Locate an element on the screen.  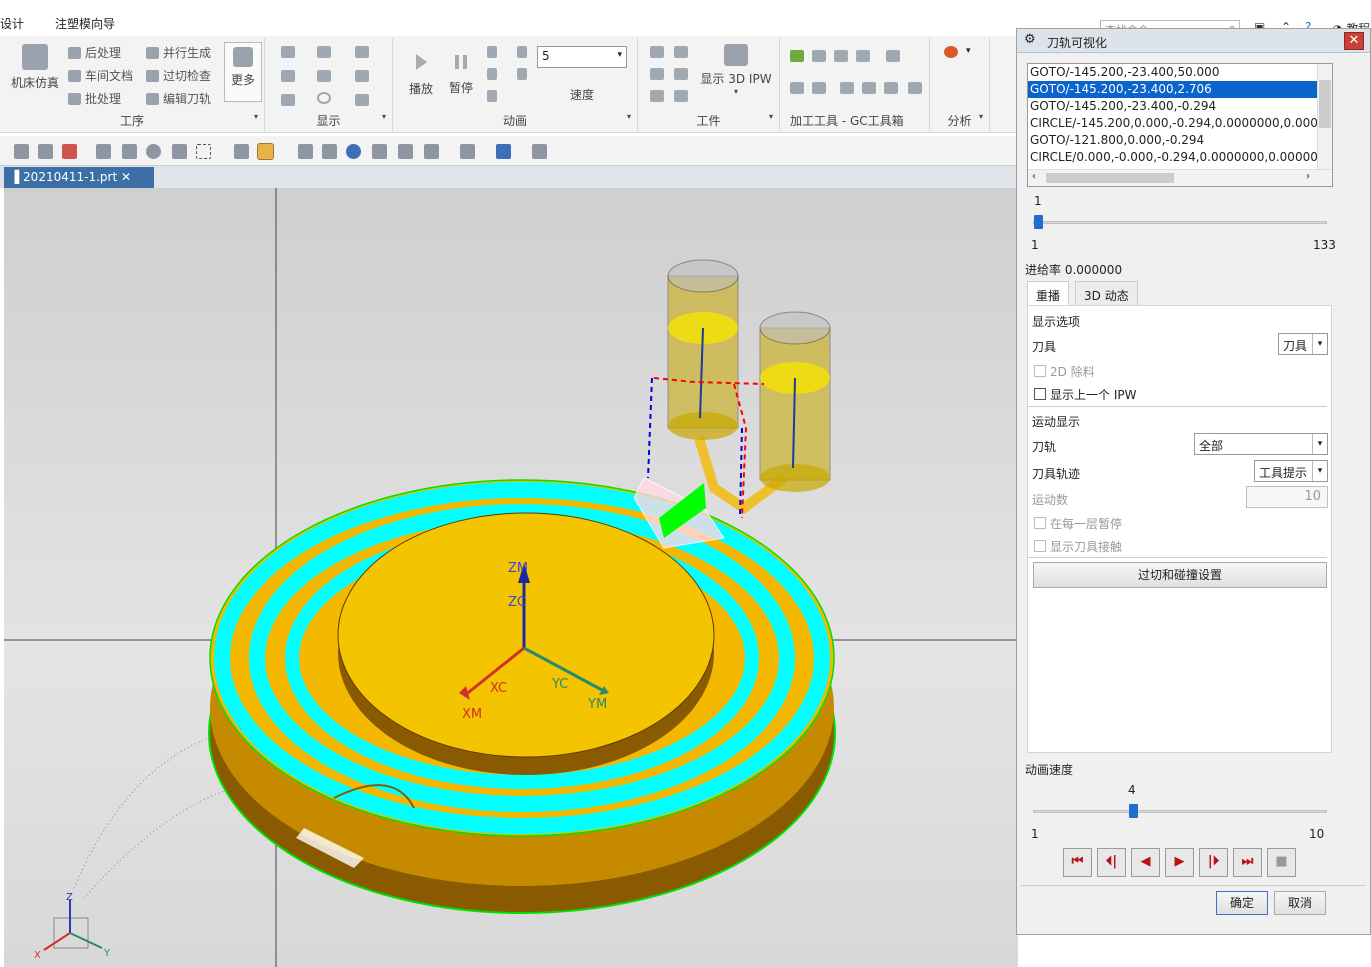
toolpath-display-select: 全部 ▾ is located at coordinates (1261, 444).